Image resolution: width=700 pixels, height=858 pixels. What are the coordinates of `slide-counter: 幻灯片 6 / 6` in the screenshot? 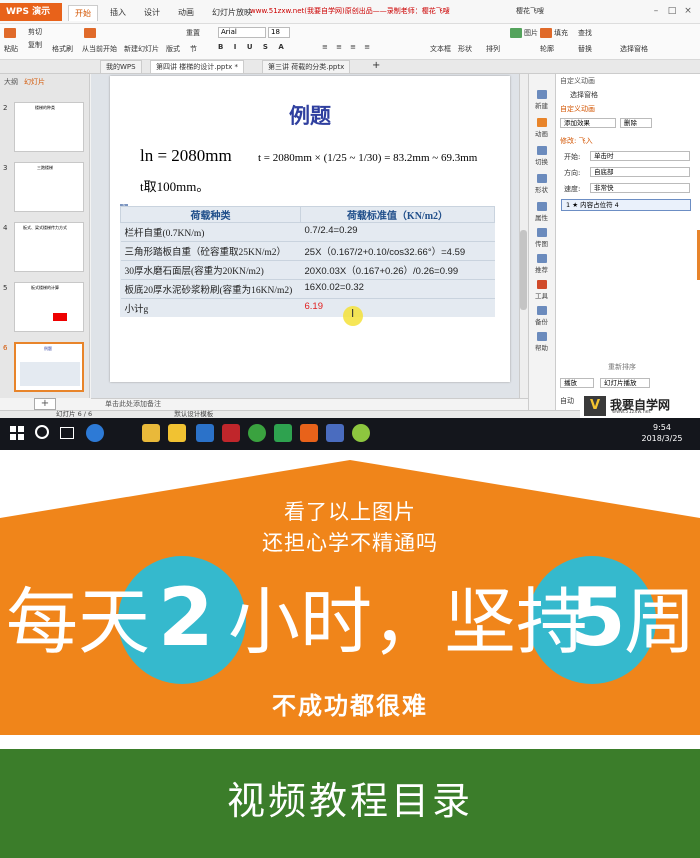 It's located at (74, 414).